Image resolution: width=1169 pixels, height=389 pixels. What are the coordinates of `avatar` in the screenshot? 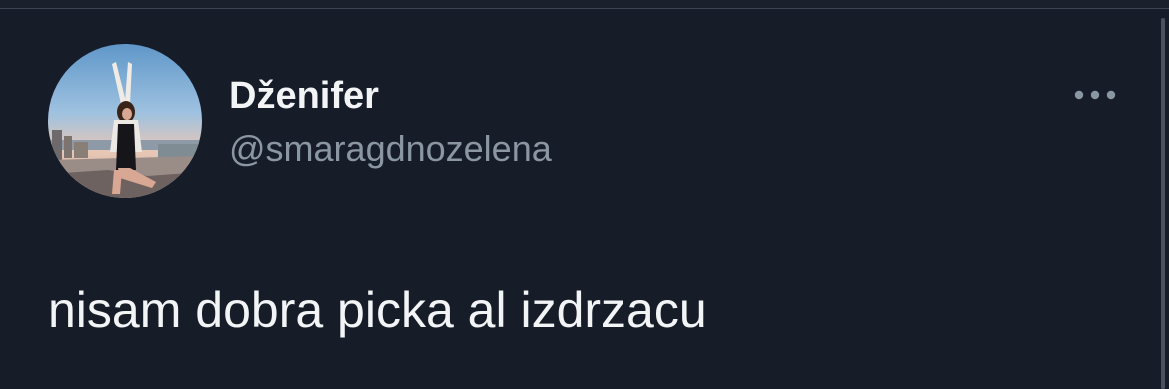 It's located at (125, 121).